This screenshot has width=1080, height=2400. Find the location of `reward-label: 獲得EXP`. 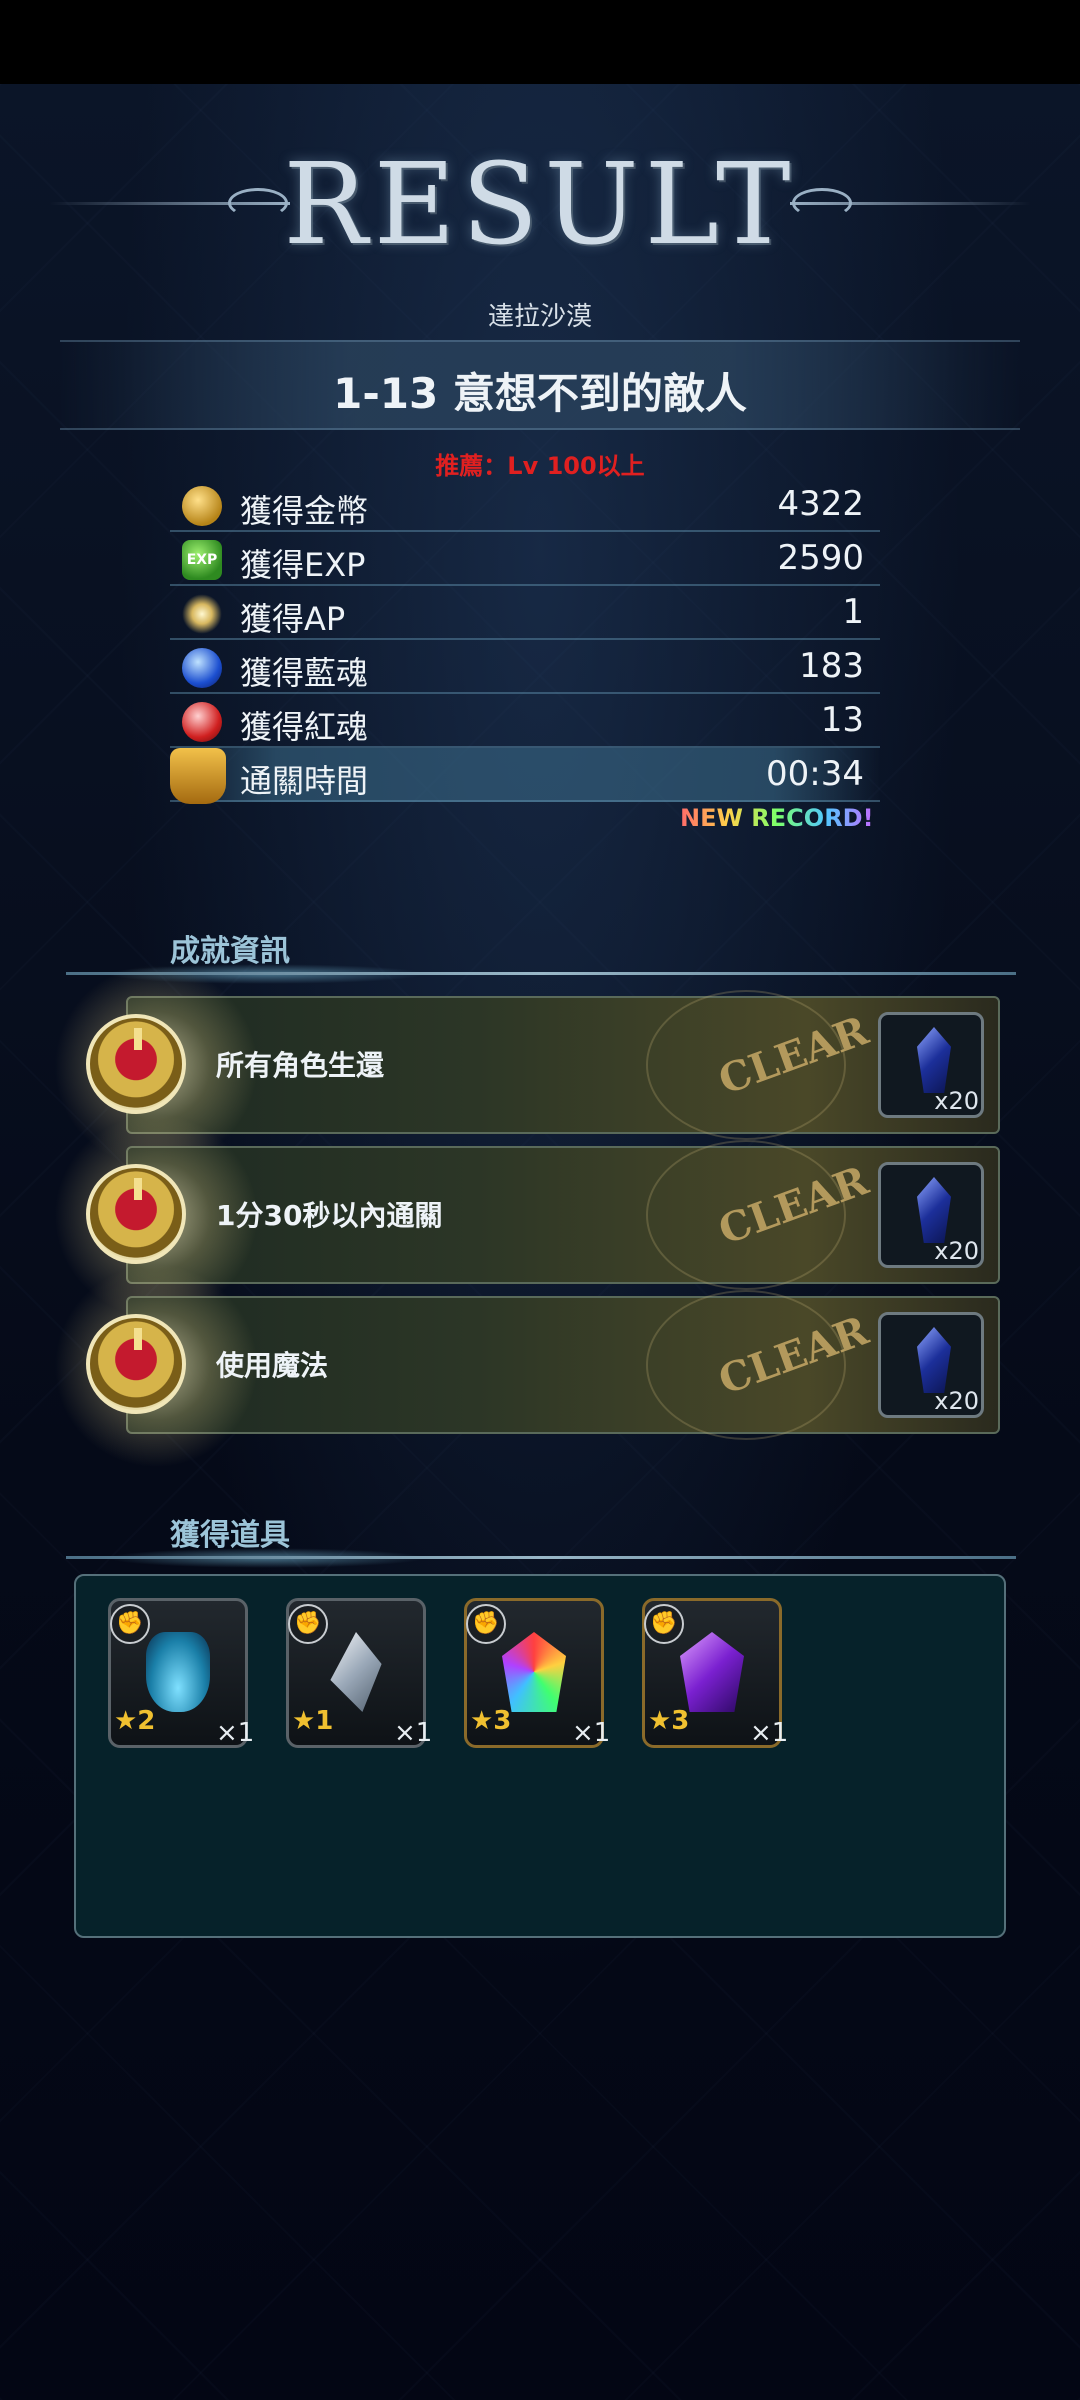

reward-label: 獲得EXP is located at coordinates (303, 565).